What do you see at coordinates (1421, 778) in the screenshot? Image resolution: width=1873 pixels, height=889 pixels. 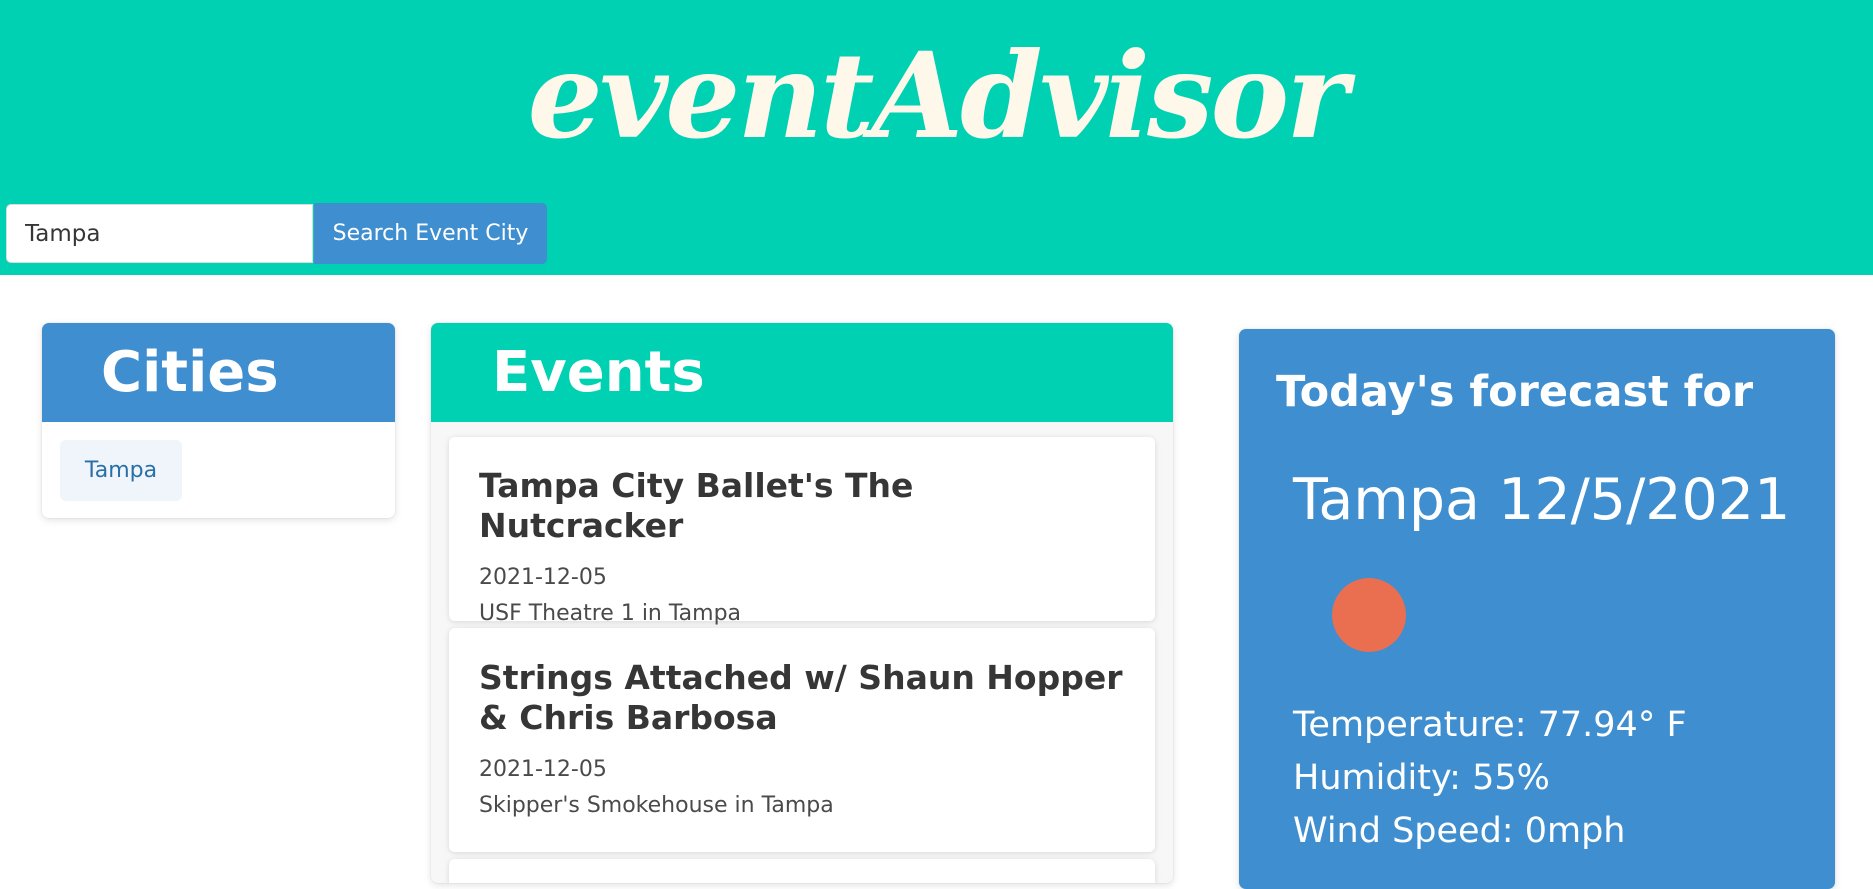 I see `humidity-readout: Humidity: 55%` at bounding box center [1421, 778].